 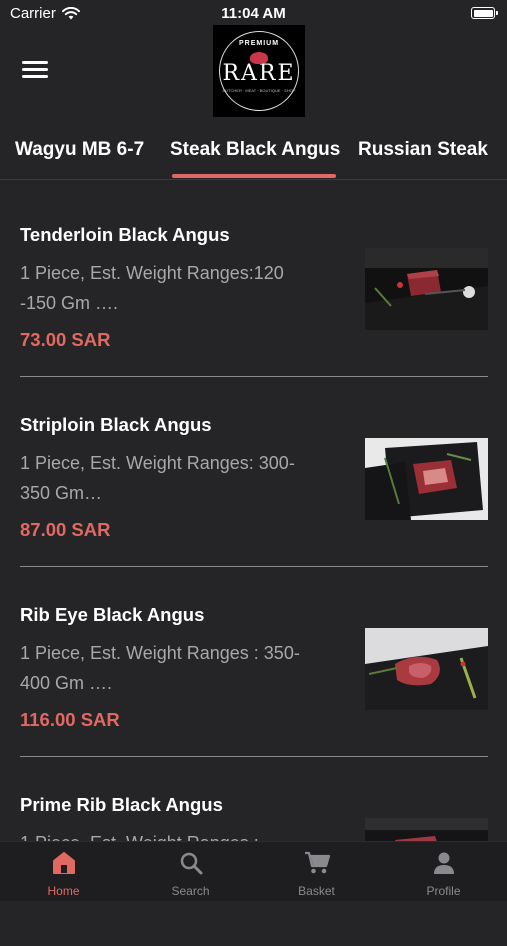 I want to click on active-tab-indicator, so click(x=254, y=176).